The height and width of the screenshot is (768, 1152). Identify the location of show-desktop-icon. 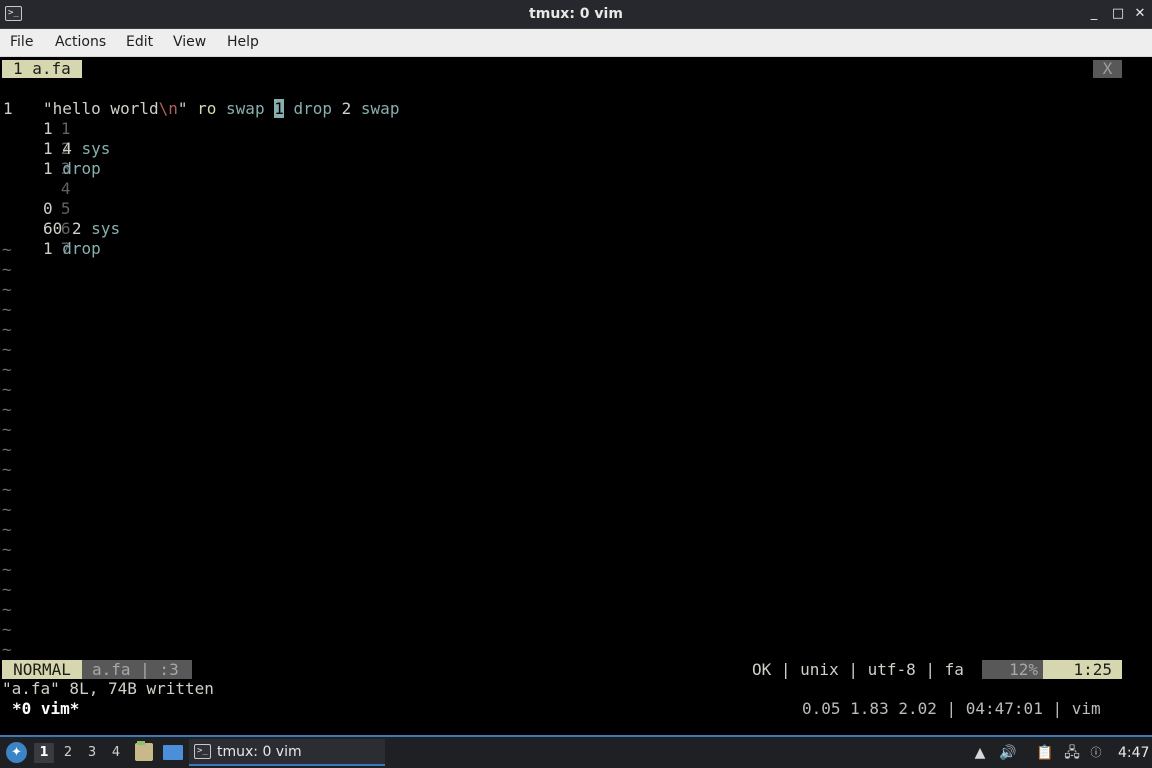
(173, 752).